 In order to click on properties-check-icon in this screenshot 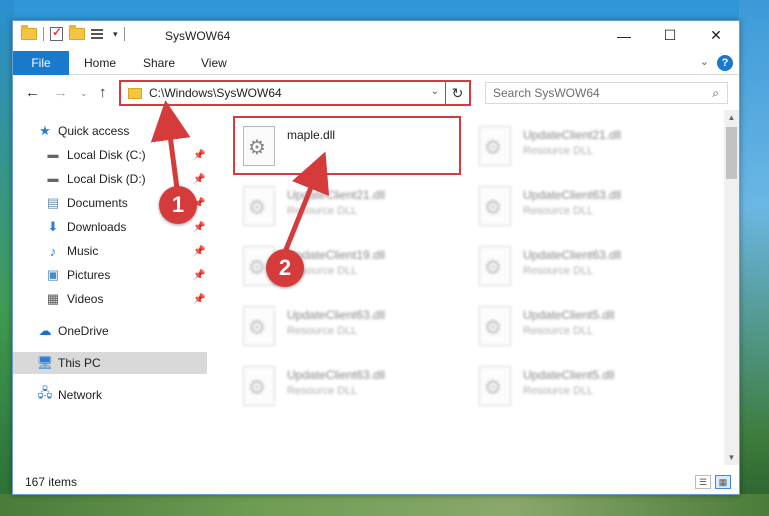, I will do `click(56, 33)`.